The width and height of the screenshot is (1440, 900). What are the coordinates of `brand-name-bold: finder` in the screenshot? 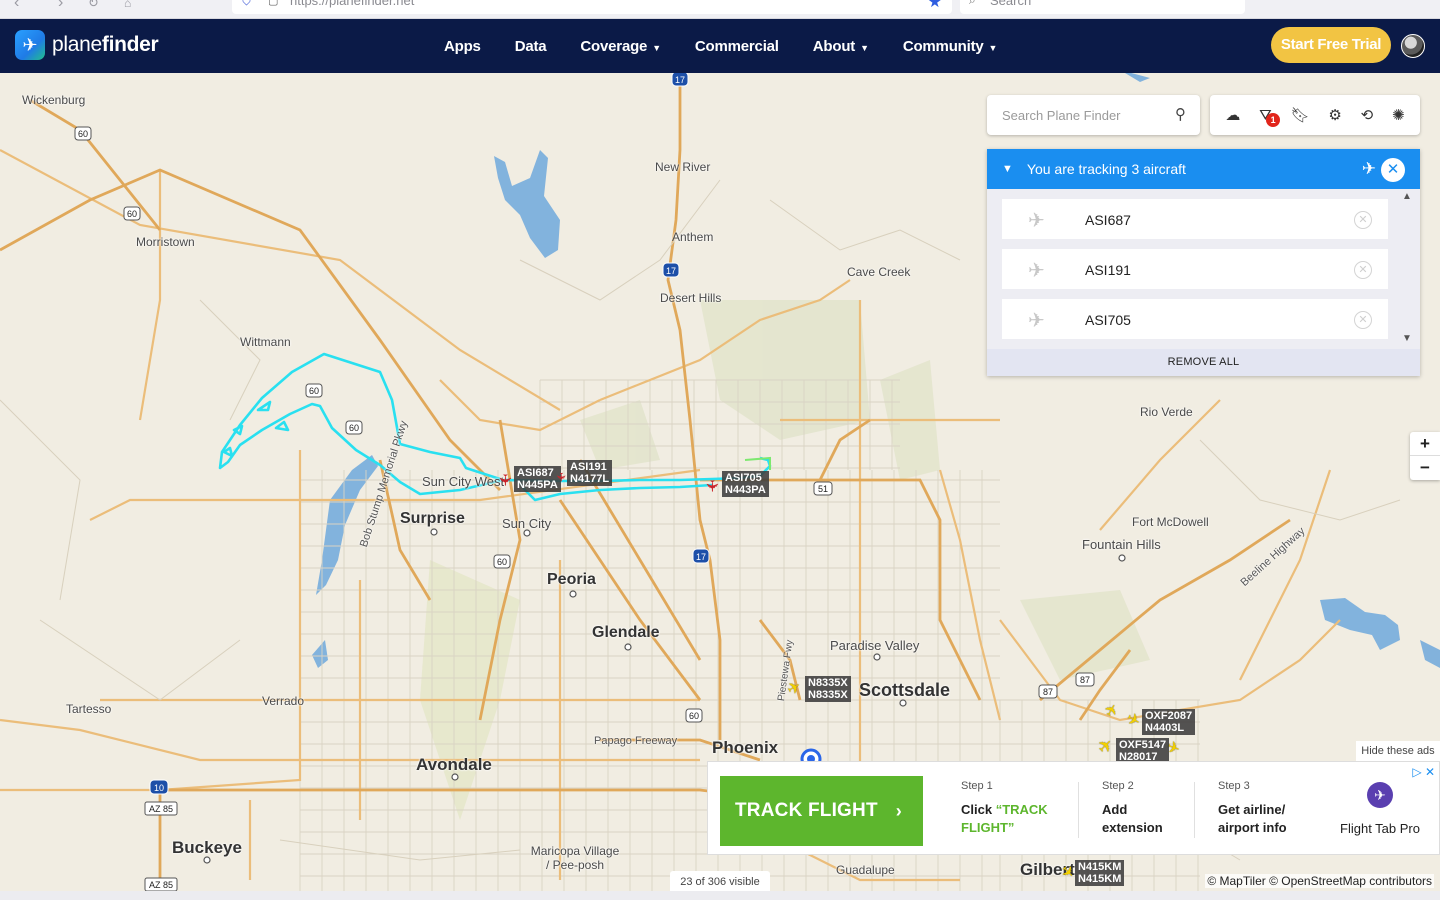 It's located at (130, 44).